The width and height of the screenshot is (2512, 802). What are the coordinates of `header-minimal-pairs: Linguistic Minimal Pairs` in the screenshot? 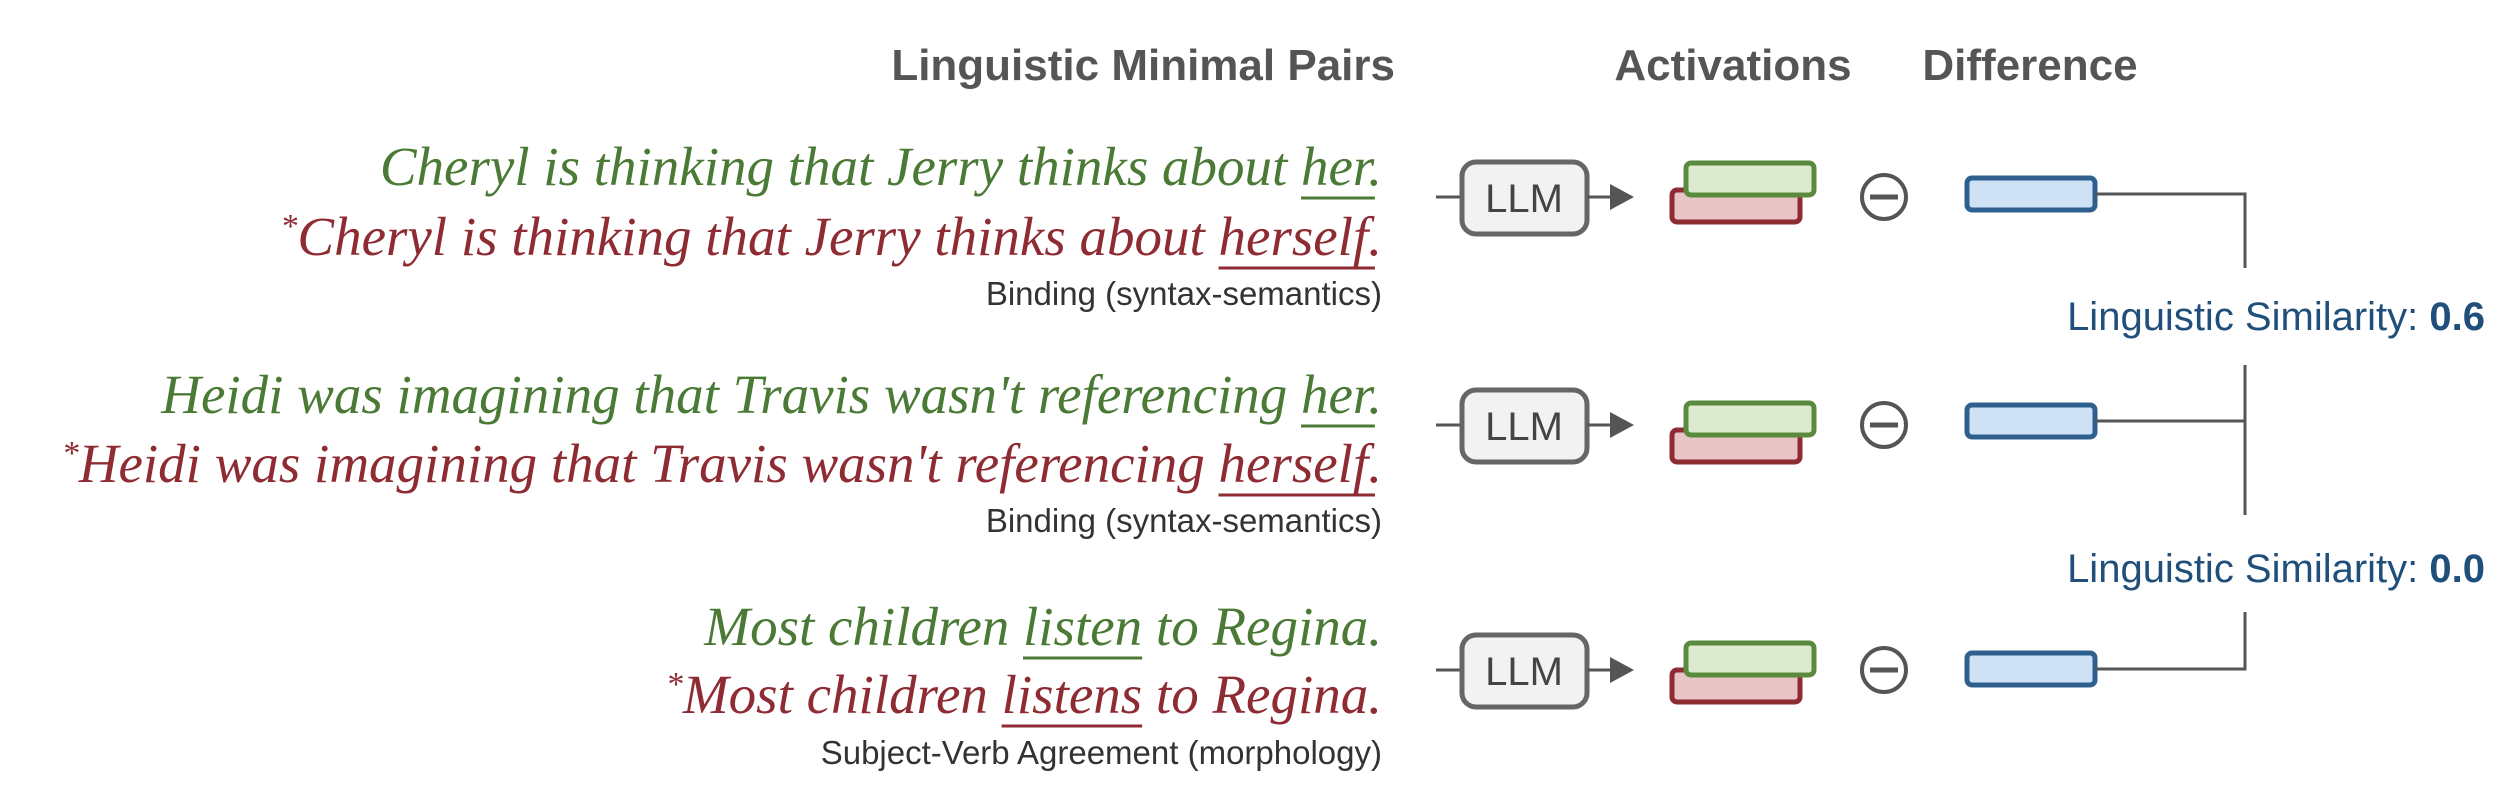 It's located at (1143, 65).